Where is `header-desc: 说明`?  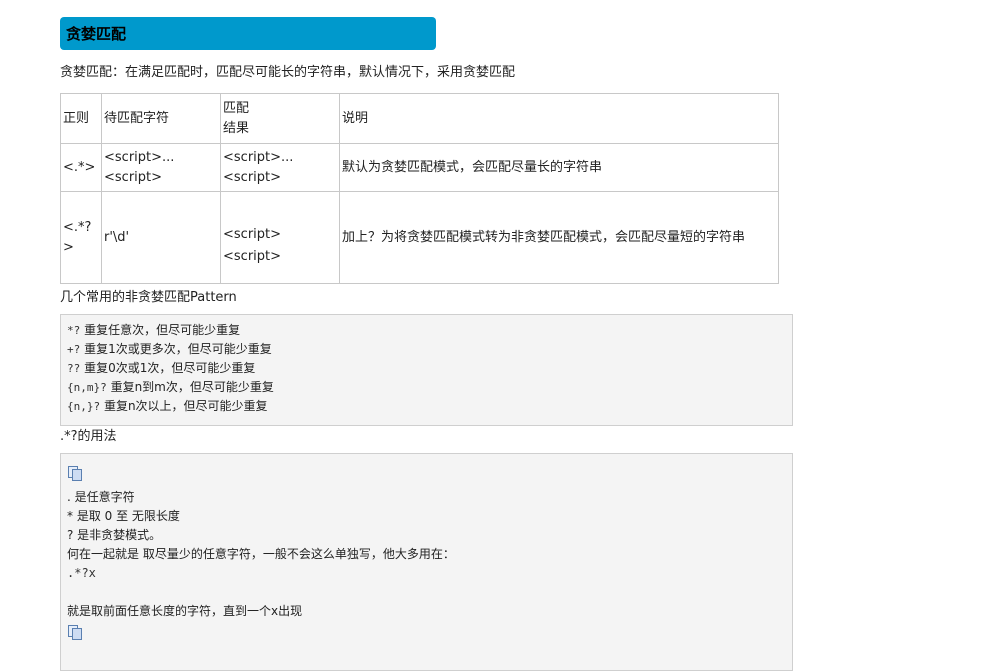 header-desc: 说明 is located at coordinates (559, 118).